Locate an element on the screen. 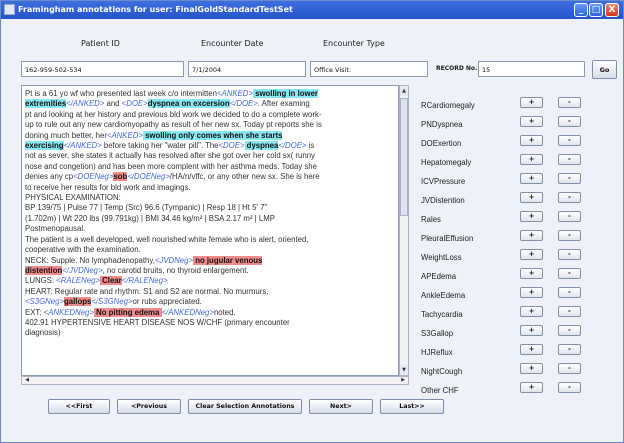  clear-selection-annotations-button: Clear Selection Annotations is located at coordinates (245, 406).